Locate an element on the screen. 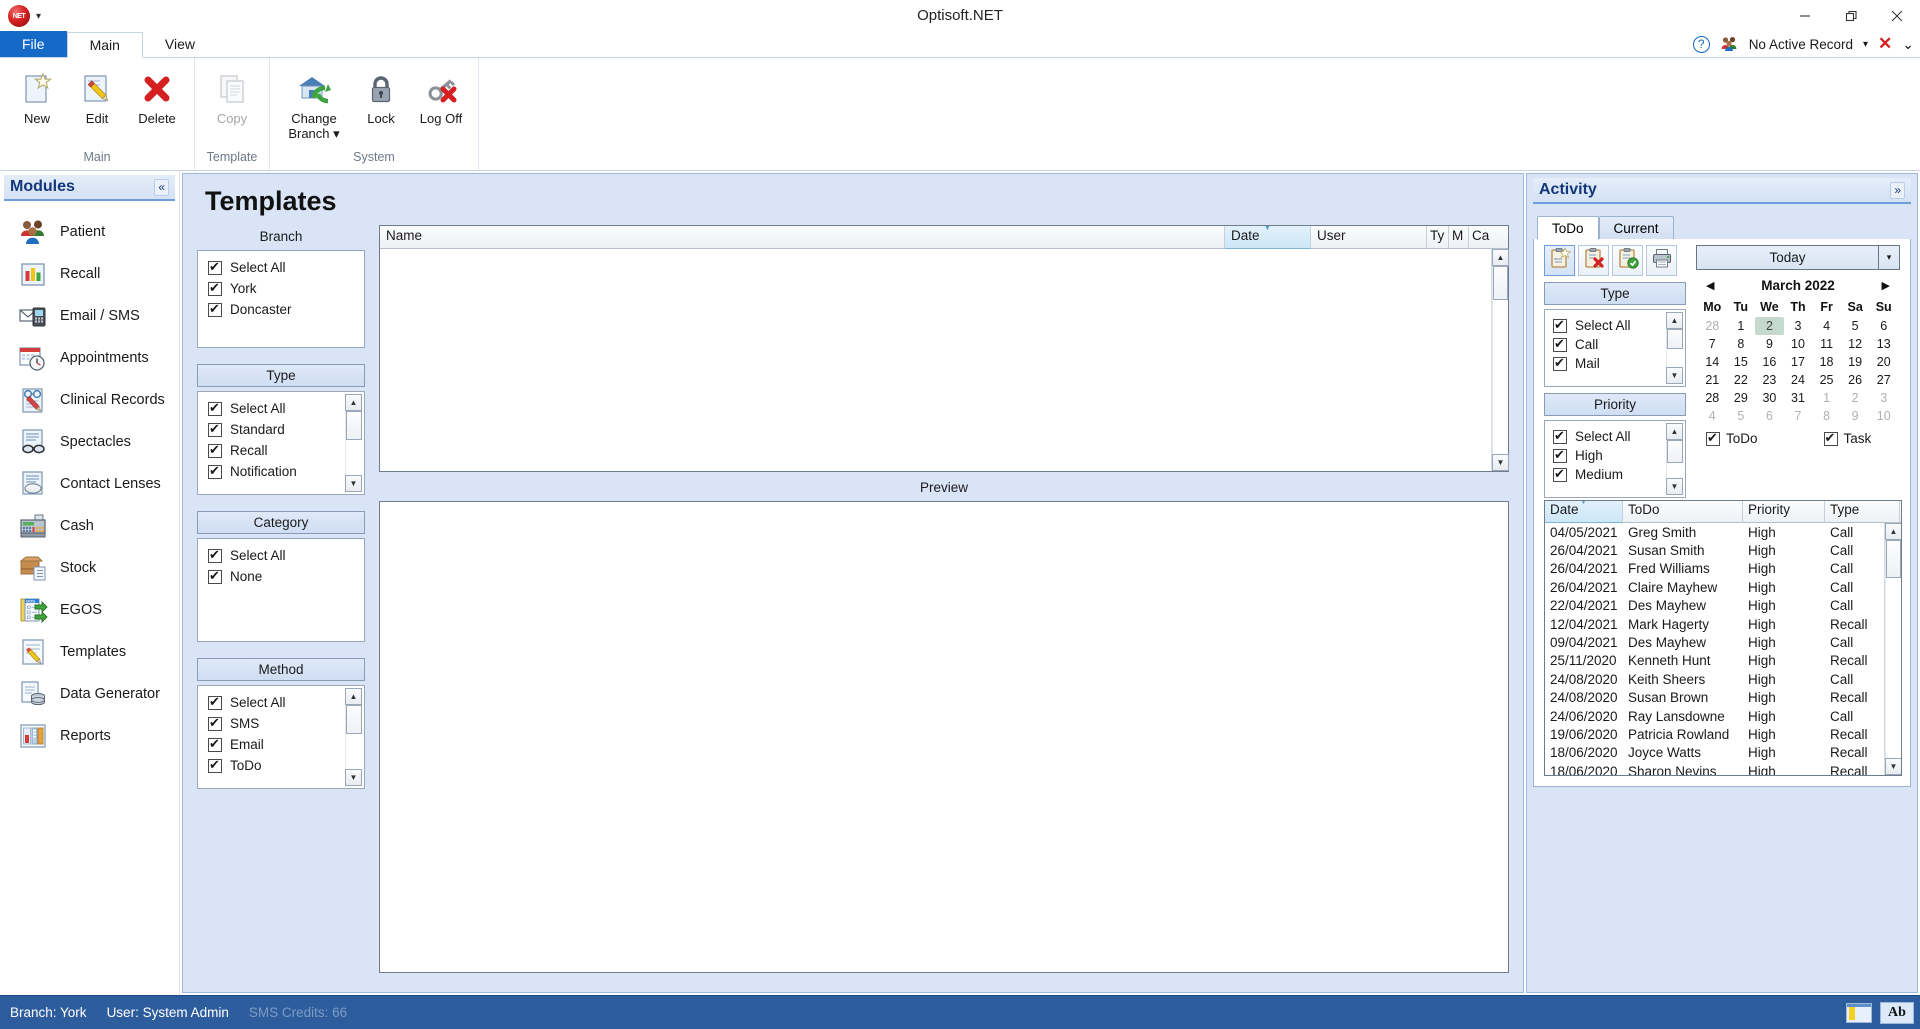 This screenshot has width=1920, height=1029. calendar-day: 23 is located at coordinates (1769, 380).